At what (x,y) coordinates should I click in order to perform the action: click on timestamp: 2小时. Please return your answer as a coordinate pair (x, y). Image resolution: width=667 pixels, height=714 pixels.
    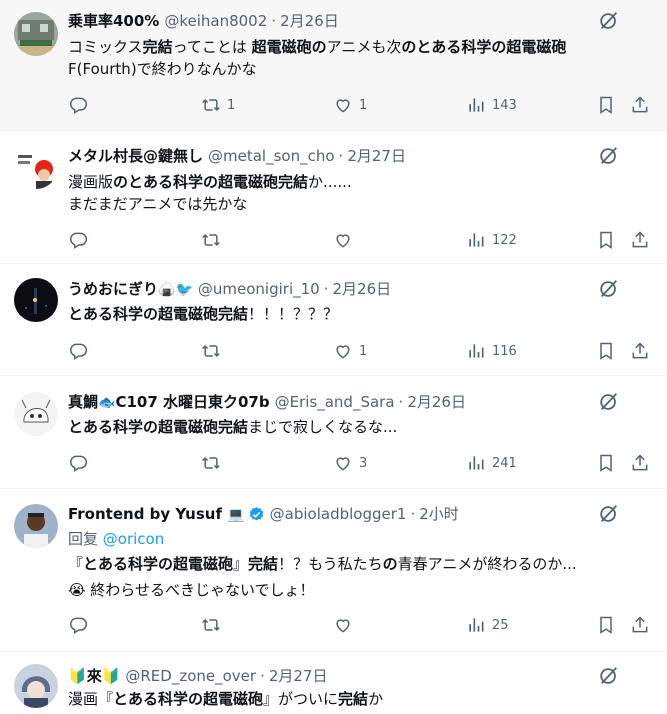
    Looking at the image, I should click on (439, 514).